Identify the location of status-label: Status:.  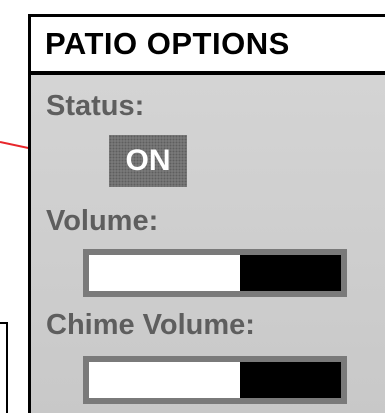
(95, 106).